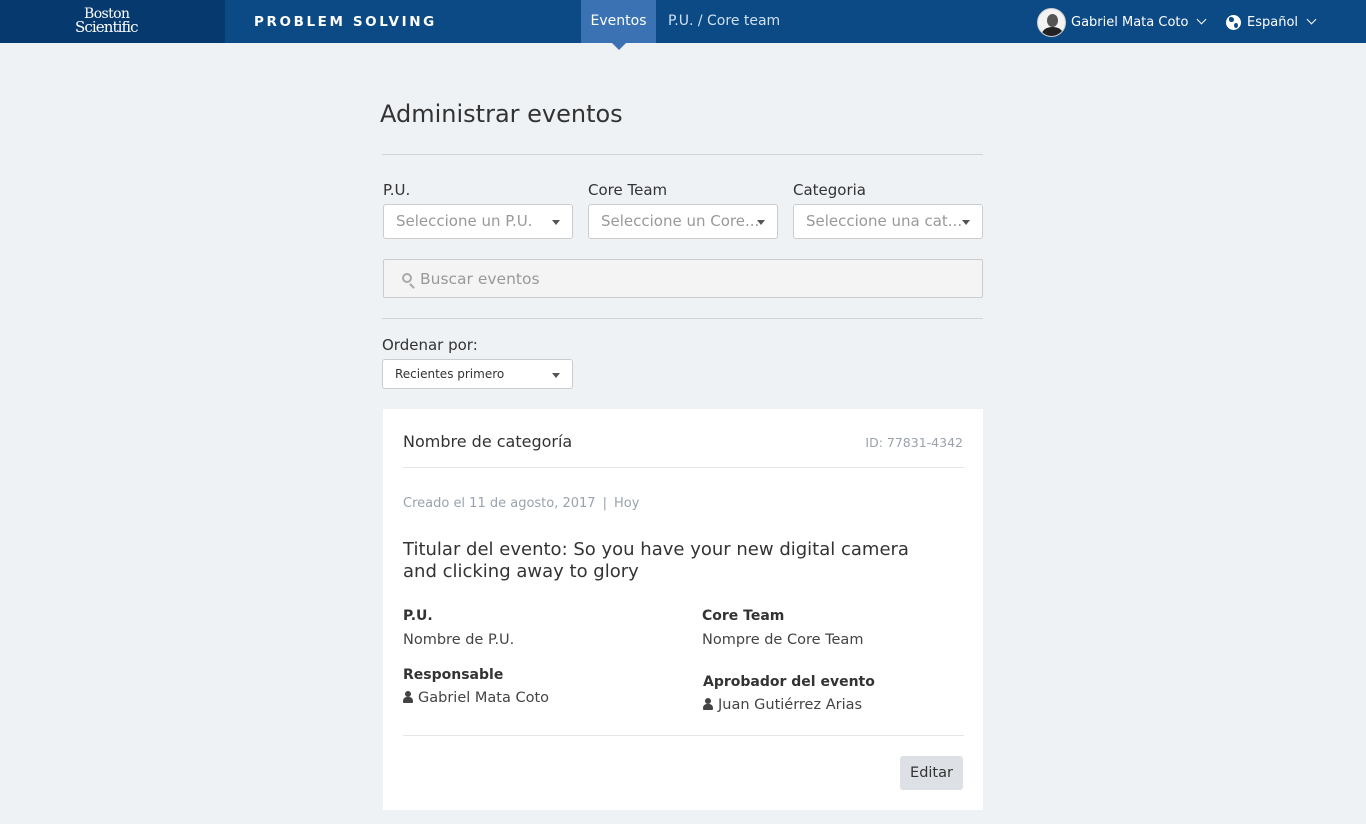 The height and width of the screenshot is (824, 1366). Describe the element at coordinates (628, 190) in the screenshot. I see `filter-label-core-team: Core Team` at that location.